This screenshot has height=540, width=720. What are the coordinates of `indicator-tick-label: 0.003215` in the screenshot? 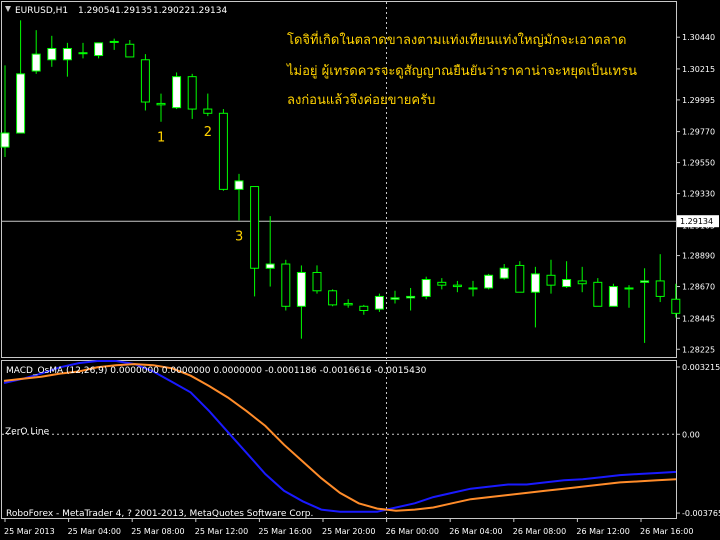 It's located at (701, 367).